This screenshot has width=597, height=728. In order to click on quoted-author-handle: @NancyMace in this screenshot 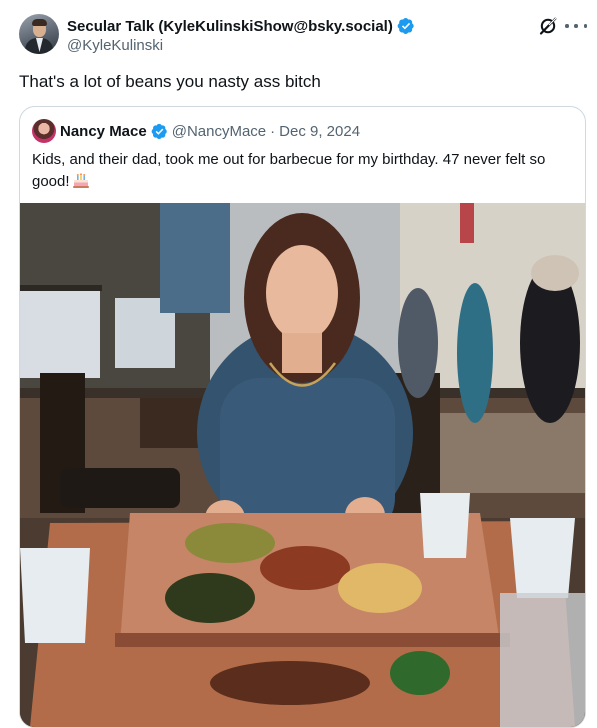, I will do `click(219, 131)`.